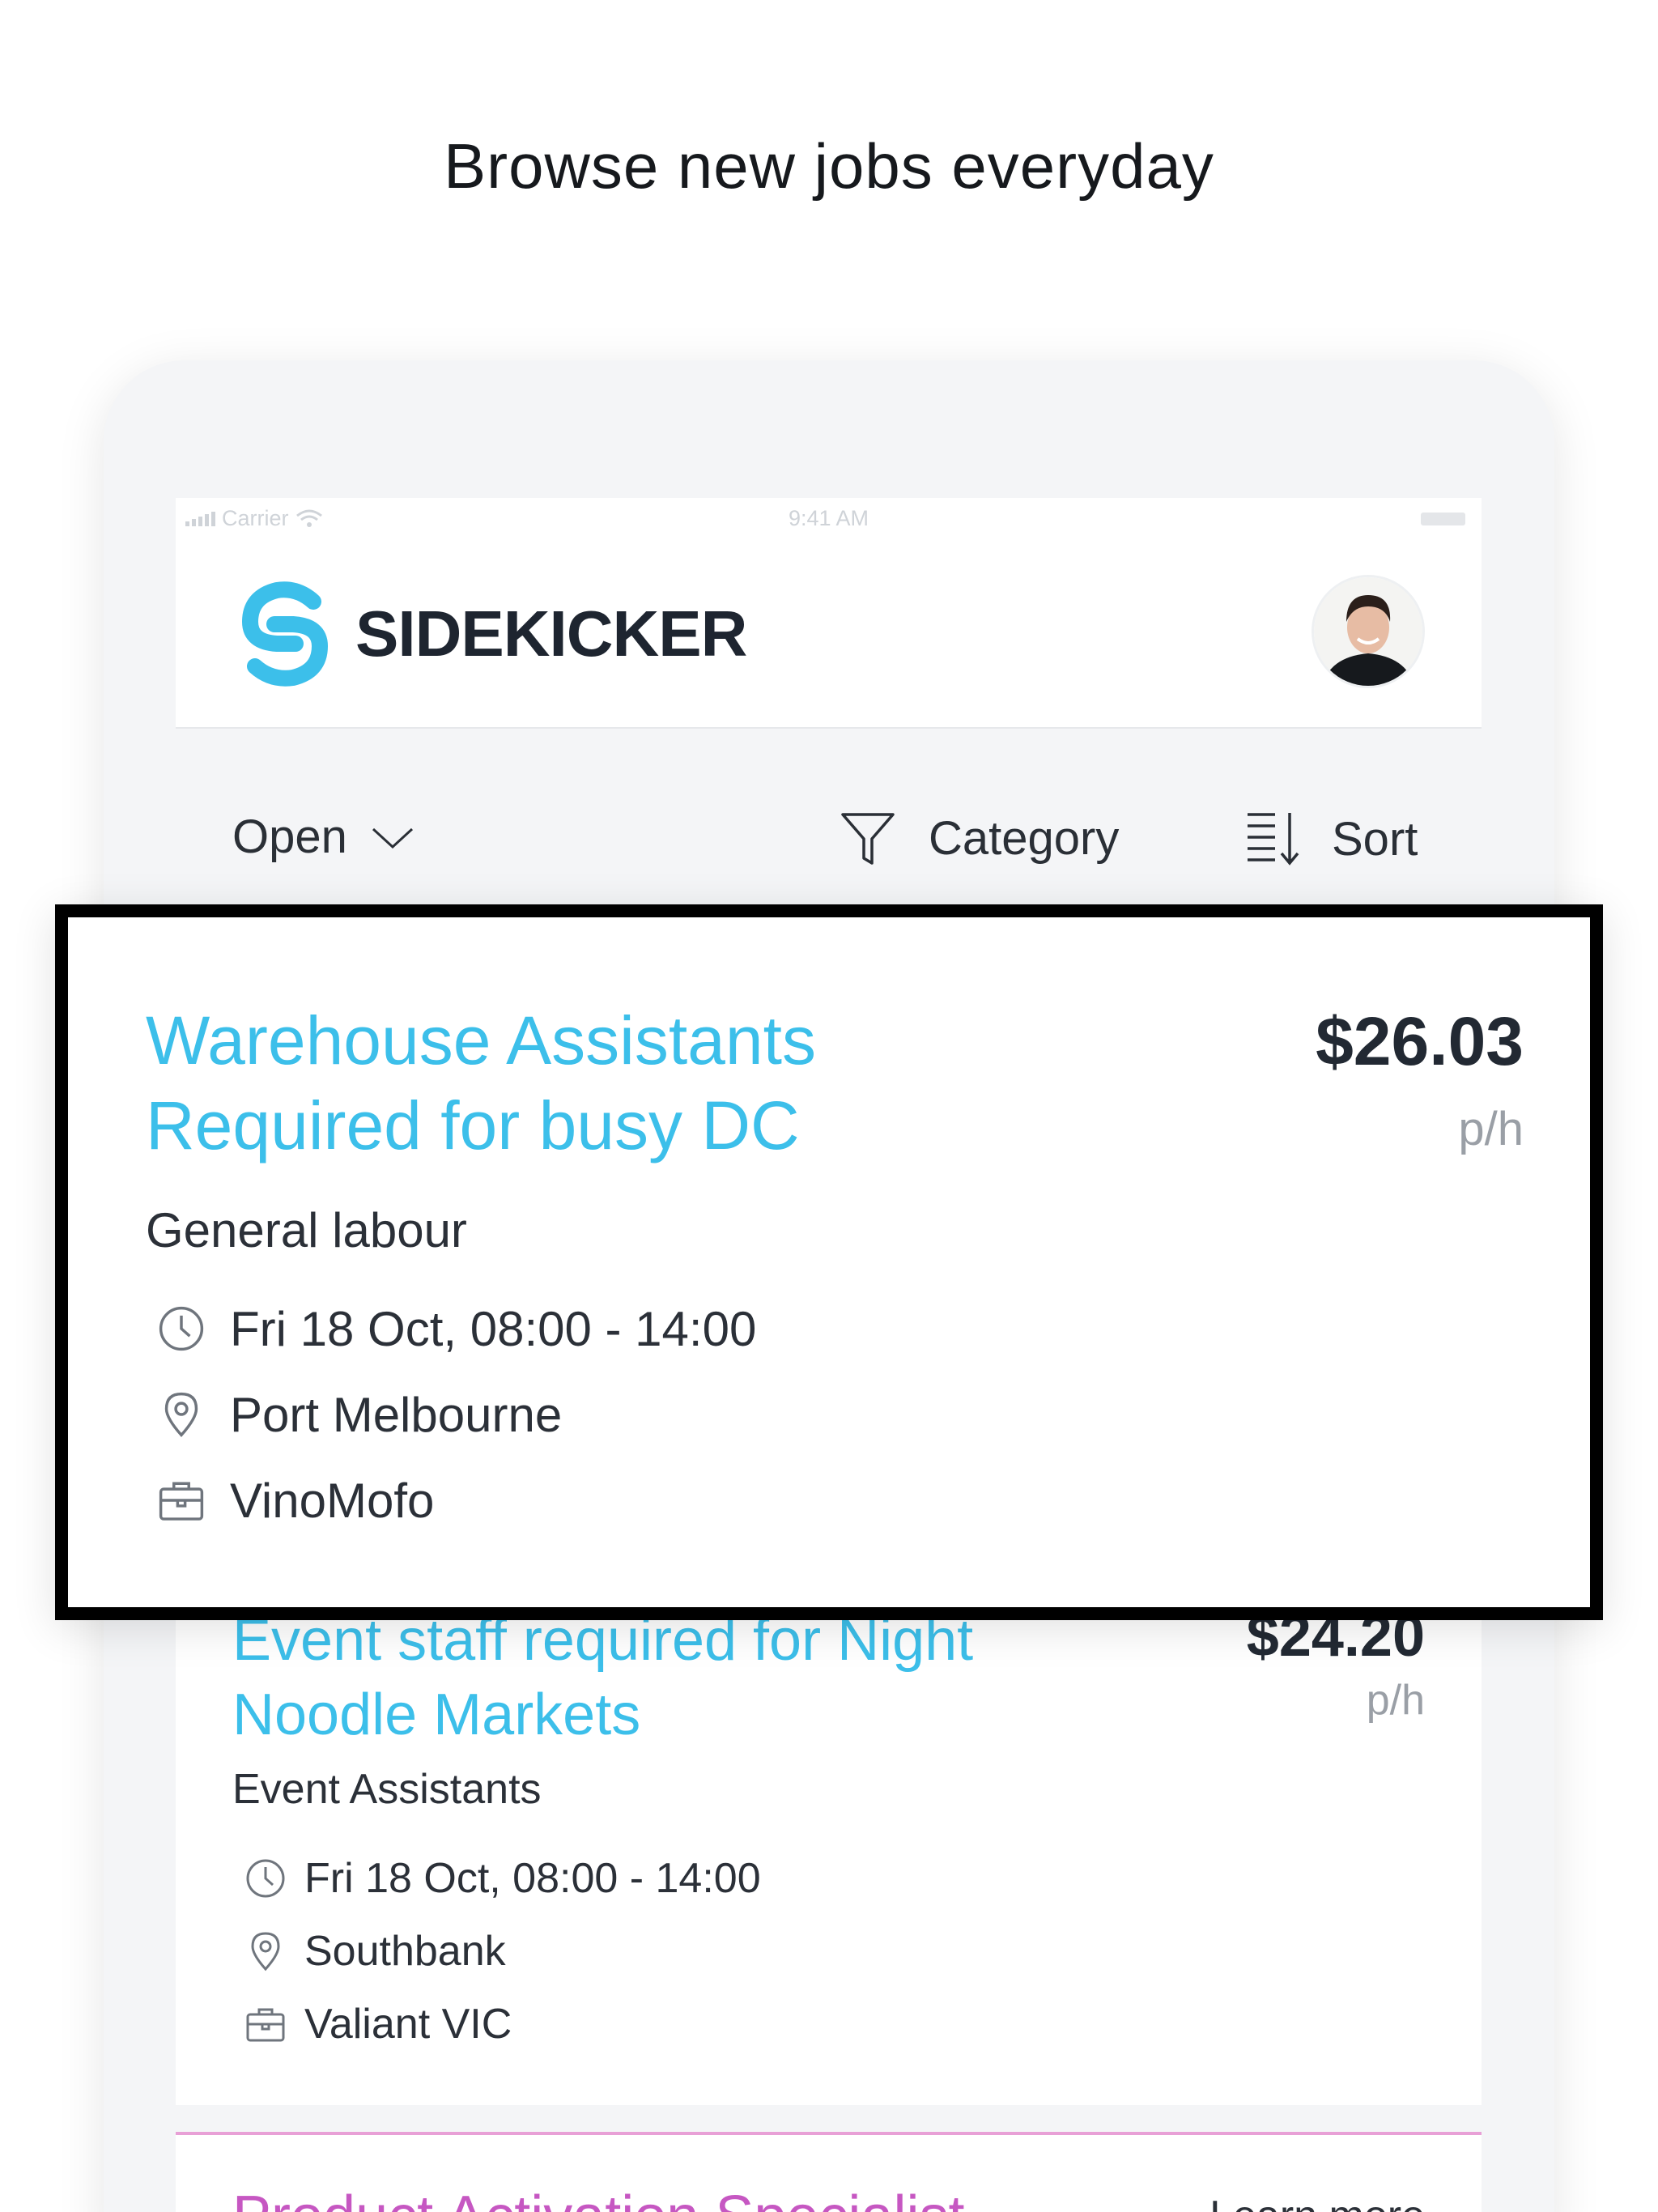  What do you see at coordinates (392, 837) in the screenshot?
I see `chevron-down-icon` at bounding box center [392, 837].